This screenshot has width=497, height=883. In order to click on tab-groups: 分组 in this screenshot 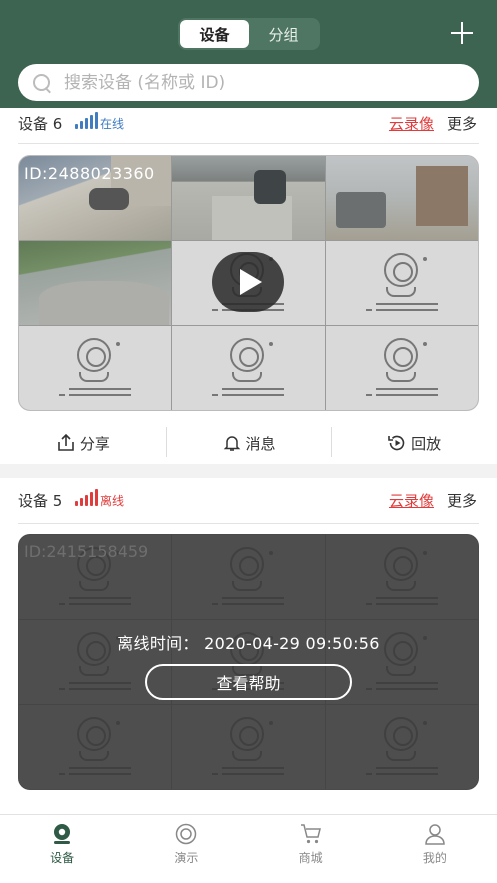, I will do `click(283, 34)`.